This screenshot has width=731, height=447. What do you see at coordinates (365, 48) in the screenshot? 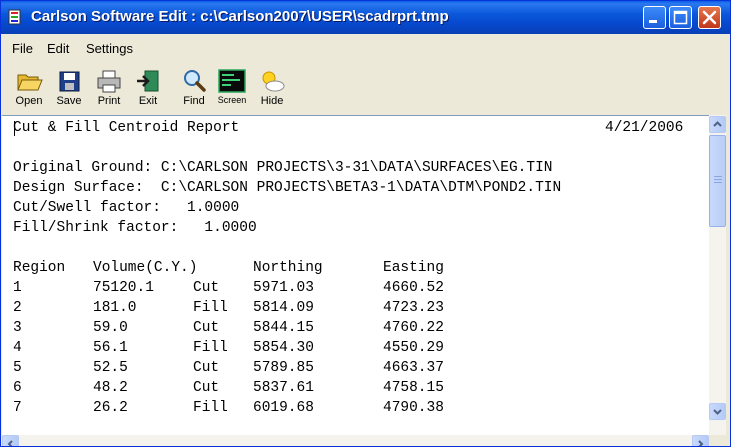
I see `menu-bar: File Edit Settings` at bounding box center [365, 48].